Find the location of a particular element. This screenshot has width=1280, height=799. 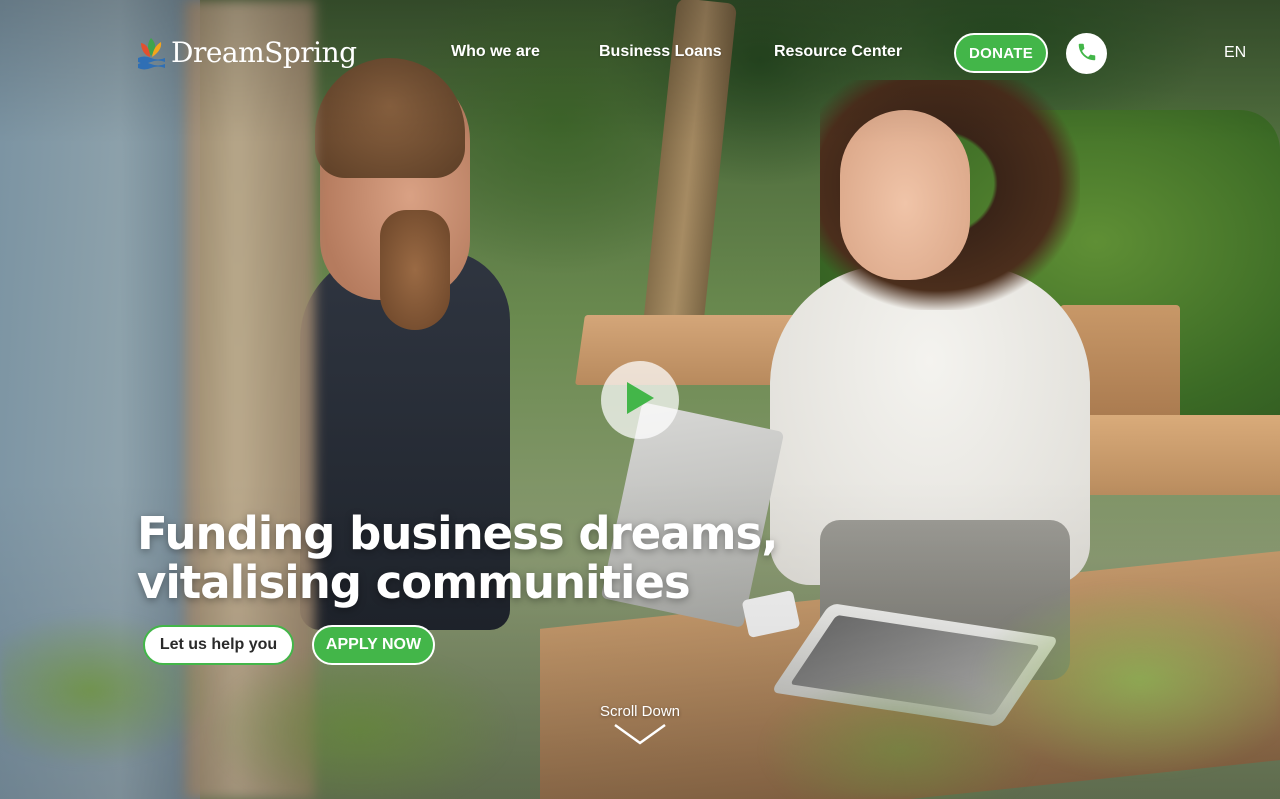

headline-line-2: vitalising communities is located at coordinates (414, 582).